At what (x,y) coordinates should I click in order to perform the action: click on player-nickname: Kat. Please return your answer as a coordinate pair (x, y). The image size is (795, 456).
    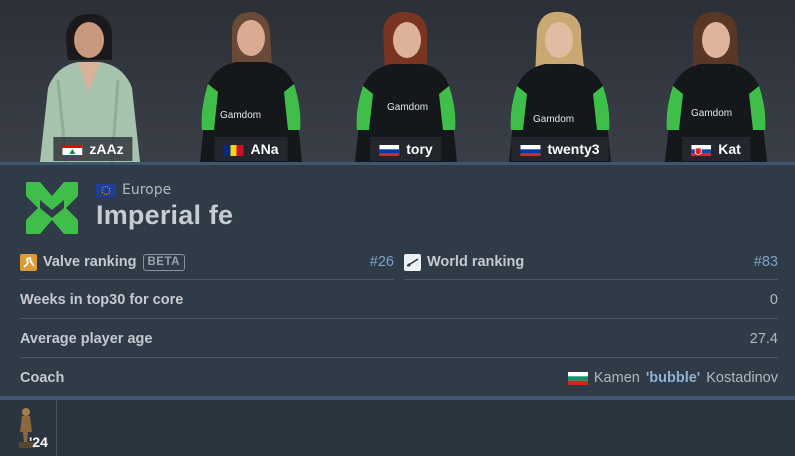
    Looking at the image, I should click on (729, 149).